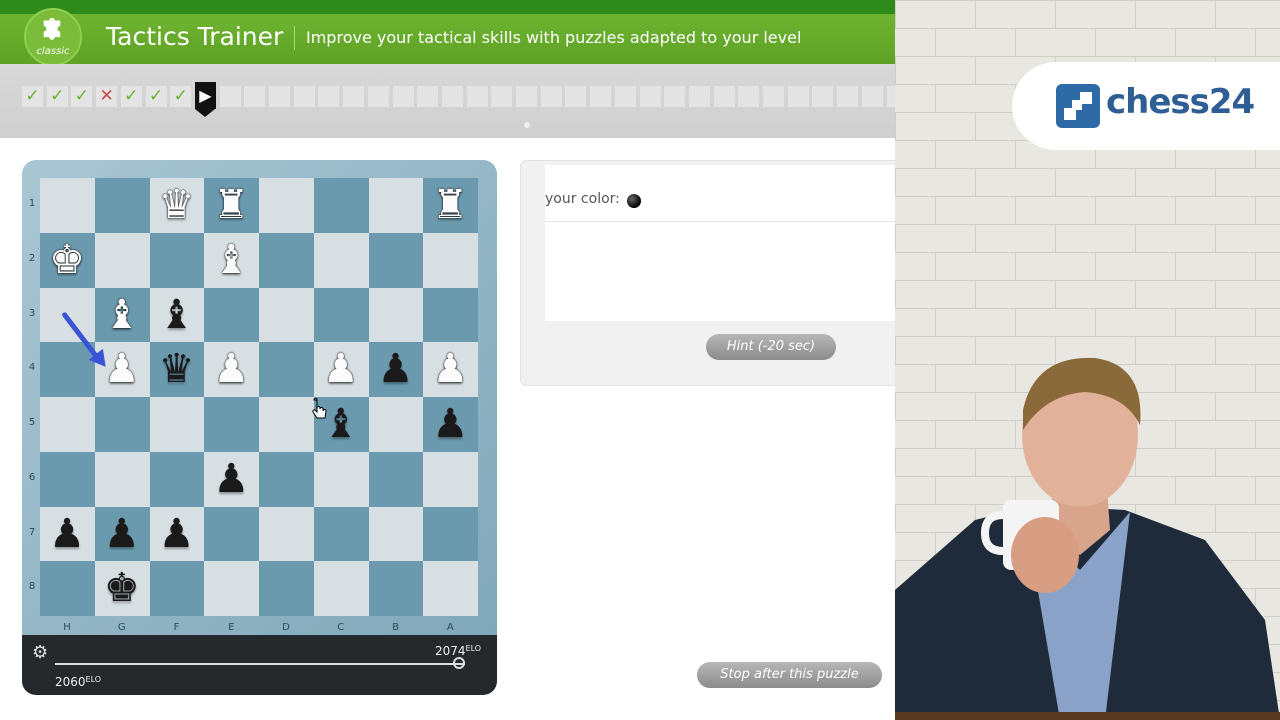  What do you see at coordinates (67, 260) in the screenshot?
I see `white-king-piece: ♚` at bounding box center [67, 260].